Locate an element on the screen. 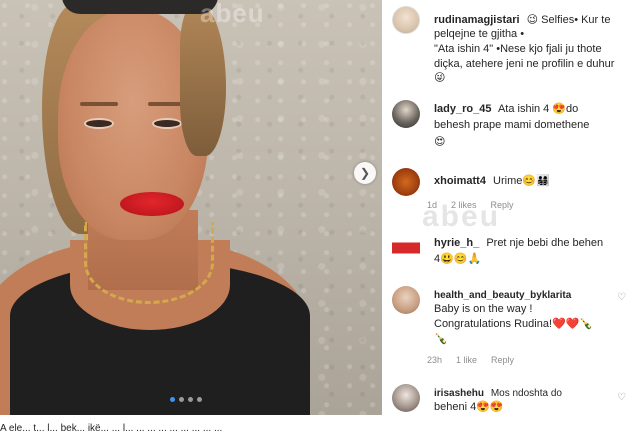 The width and height of the screenshot is (640, 435). comment-watermark: abeu is located at coordinates (461, 216).